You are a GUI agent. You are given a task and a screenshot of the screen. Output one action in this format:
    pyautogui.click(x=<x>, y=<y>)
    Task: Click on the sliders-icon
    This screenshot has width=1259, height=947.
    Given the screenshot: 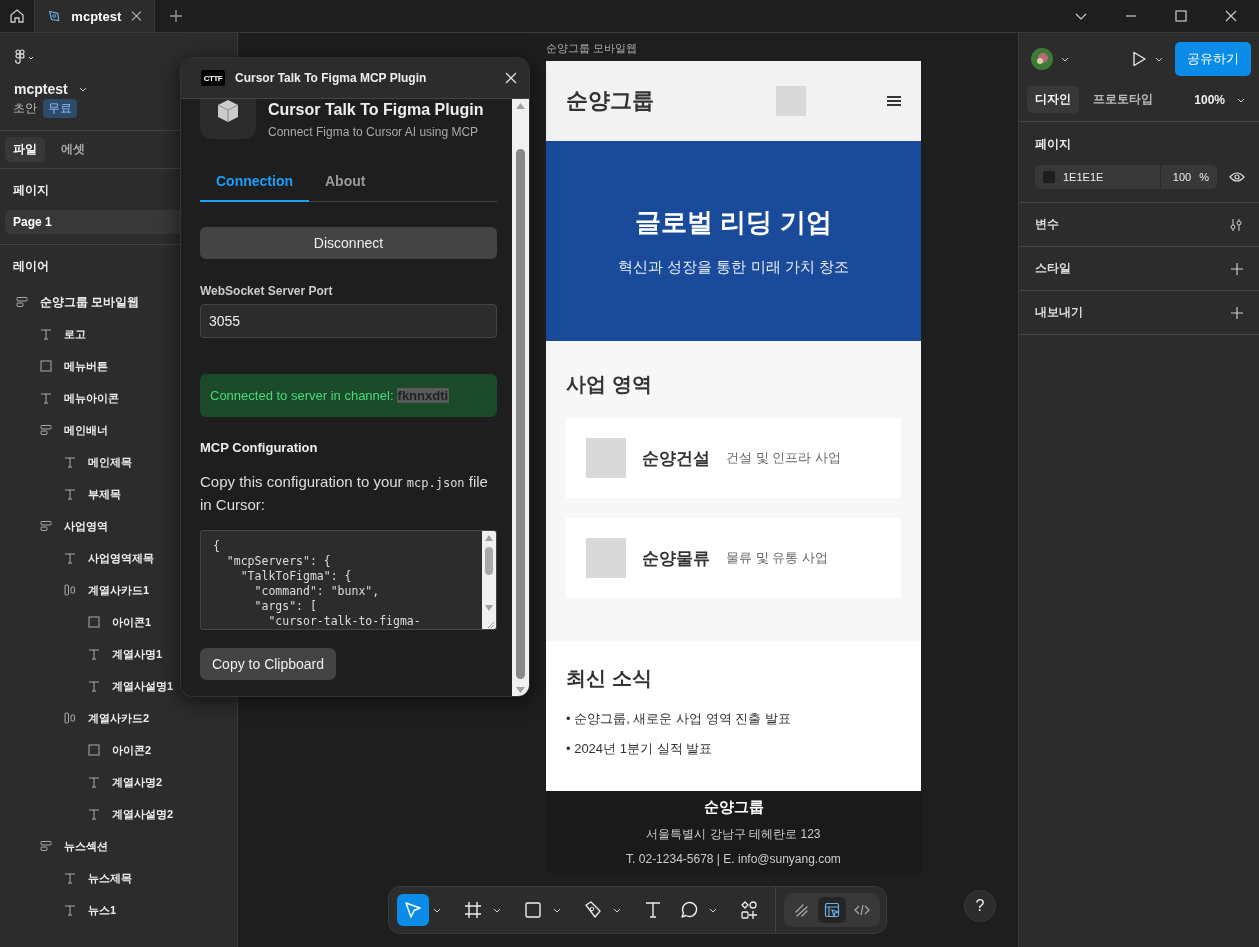 What is the action you would take?
    pyautogui.click(x=1236, y=224)
    